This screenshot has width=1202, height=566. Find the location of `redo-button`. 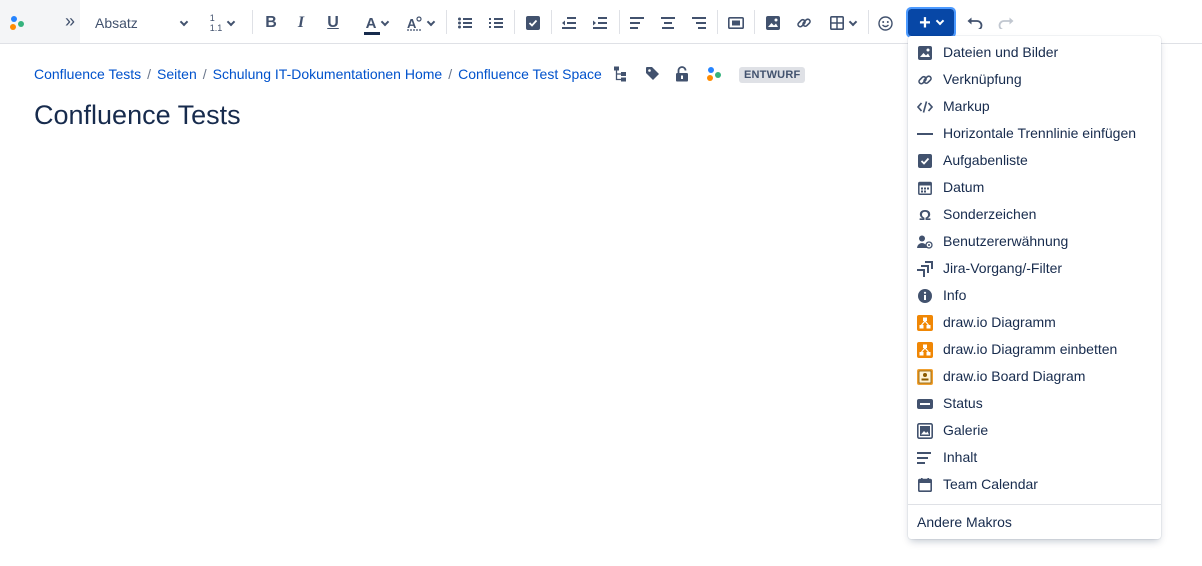

redo-button is located at coordinates (1006, 23).